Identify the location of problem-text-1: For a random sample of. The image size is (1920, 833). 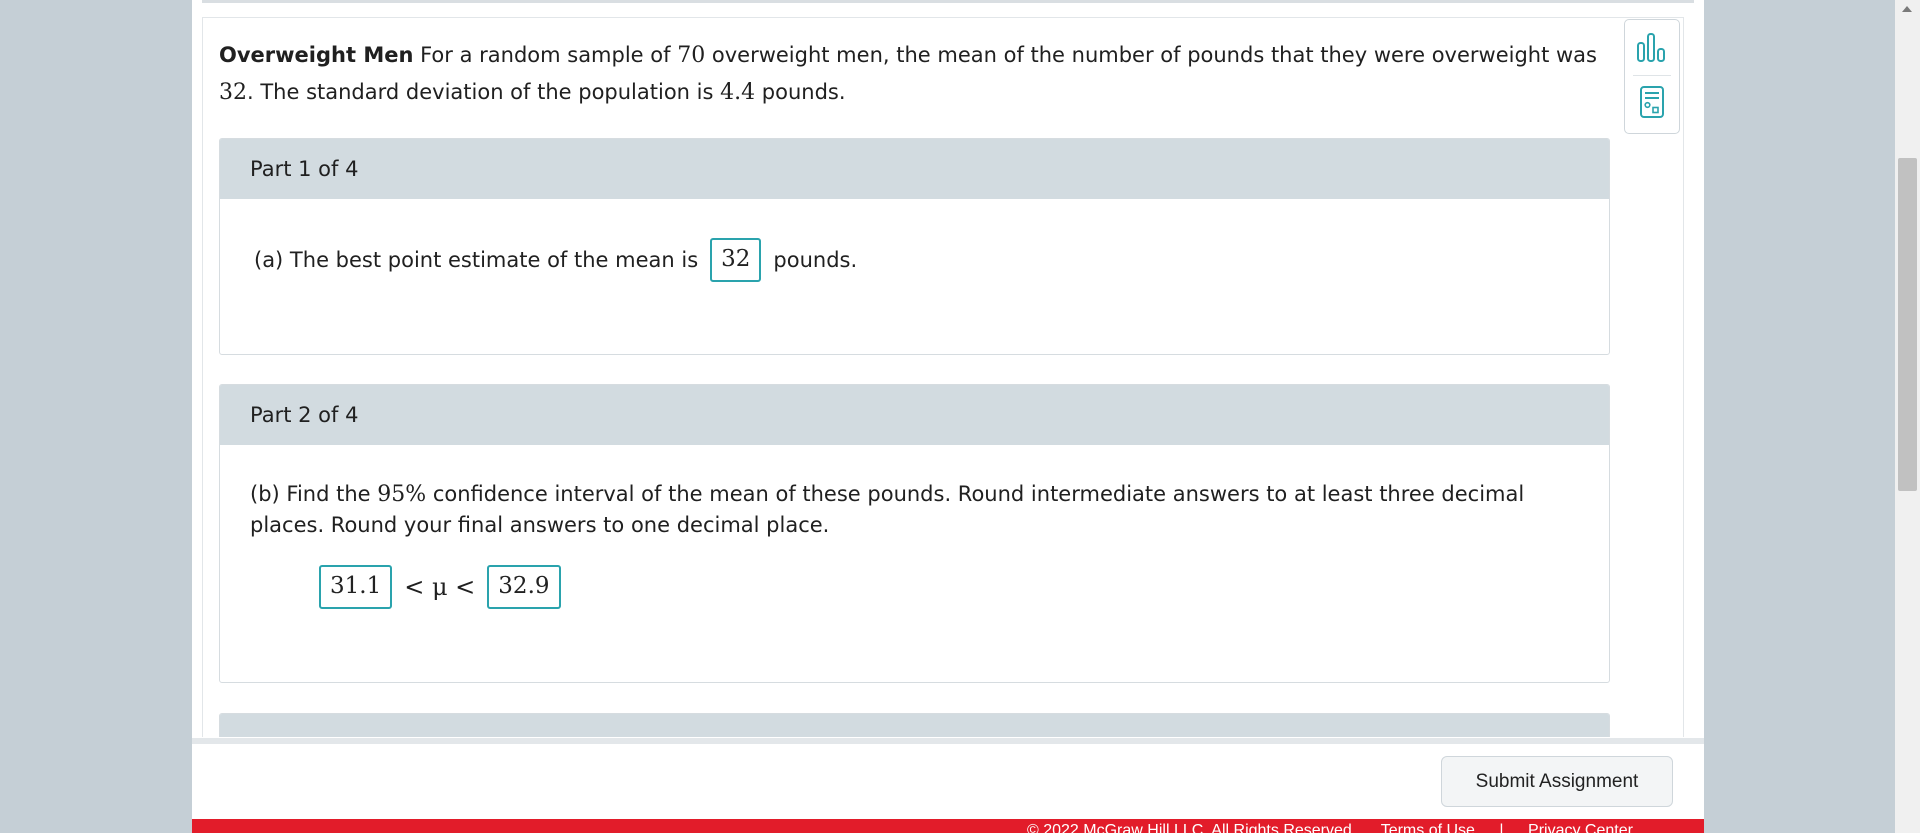
(549, 55).